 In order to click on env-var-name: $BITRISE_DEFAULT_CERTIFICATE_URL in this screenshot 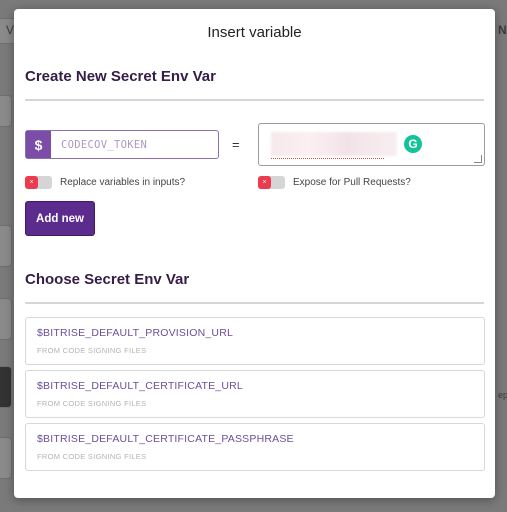, I will do `click(140, 386)`.